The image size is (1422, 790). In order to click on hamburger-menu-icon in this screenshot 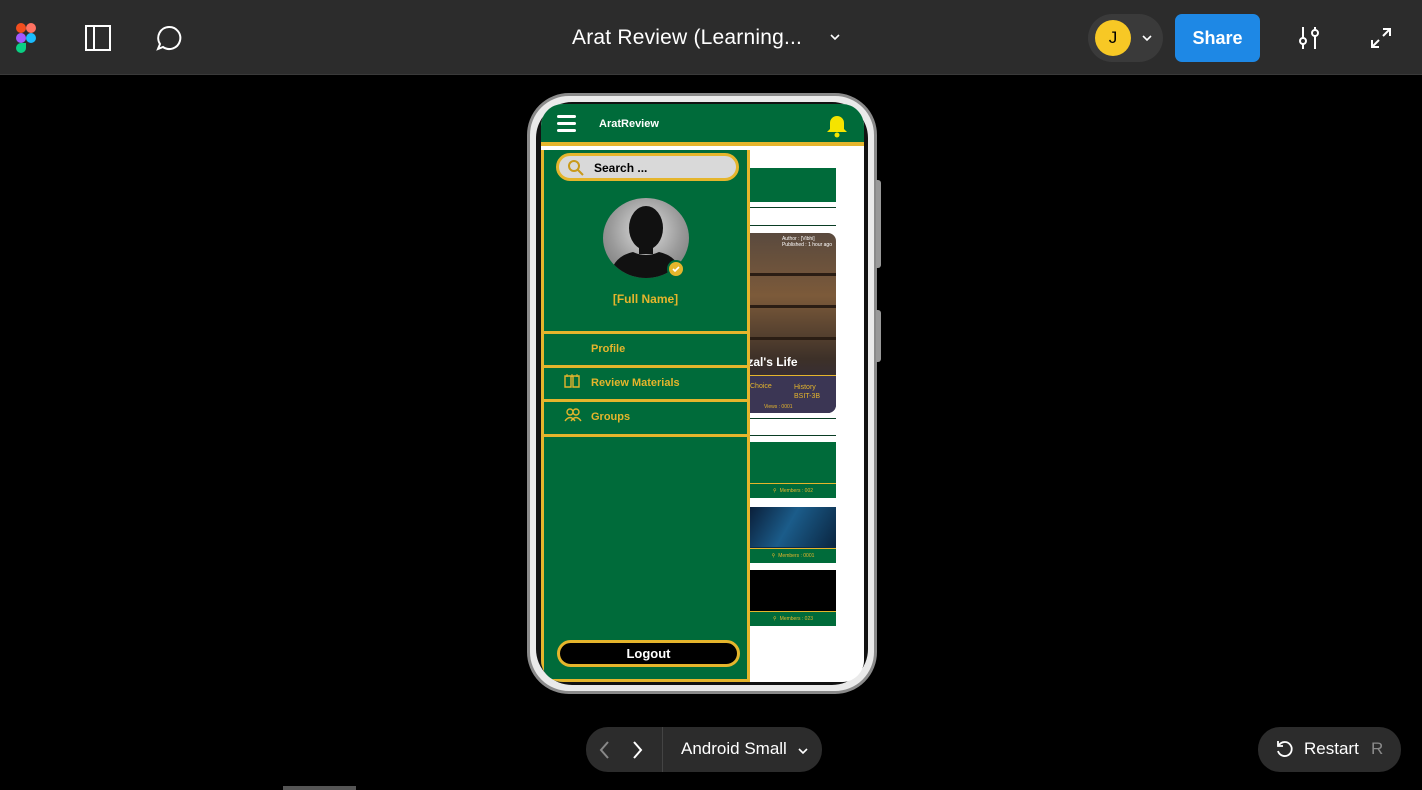, I will do `click(566, 124)`.